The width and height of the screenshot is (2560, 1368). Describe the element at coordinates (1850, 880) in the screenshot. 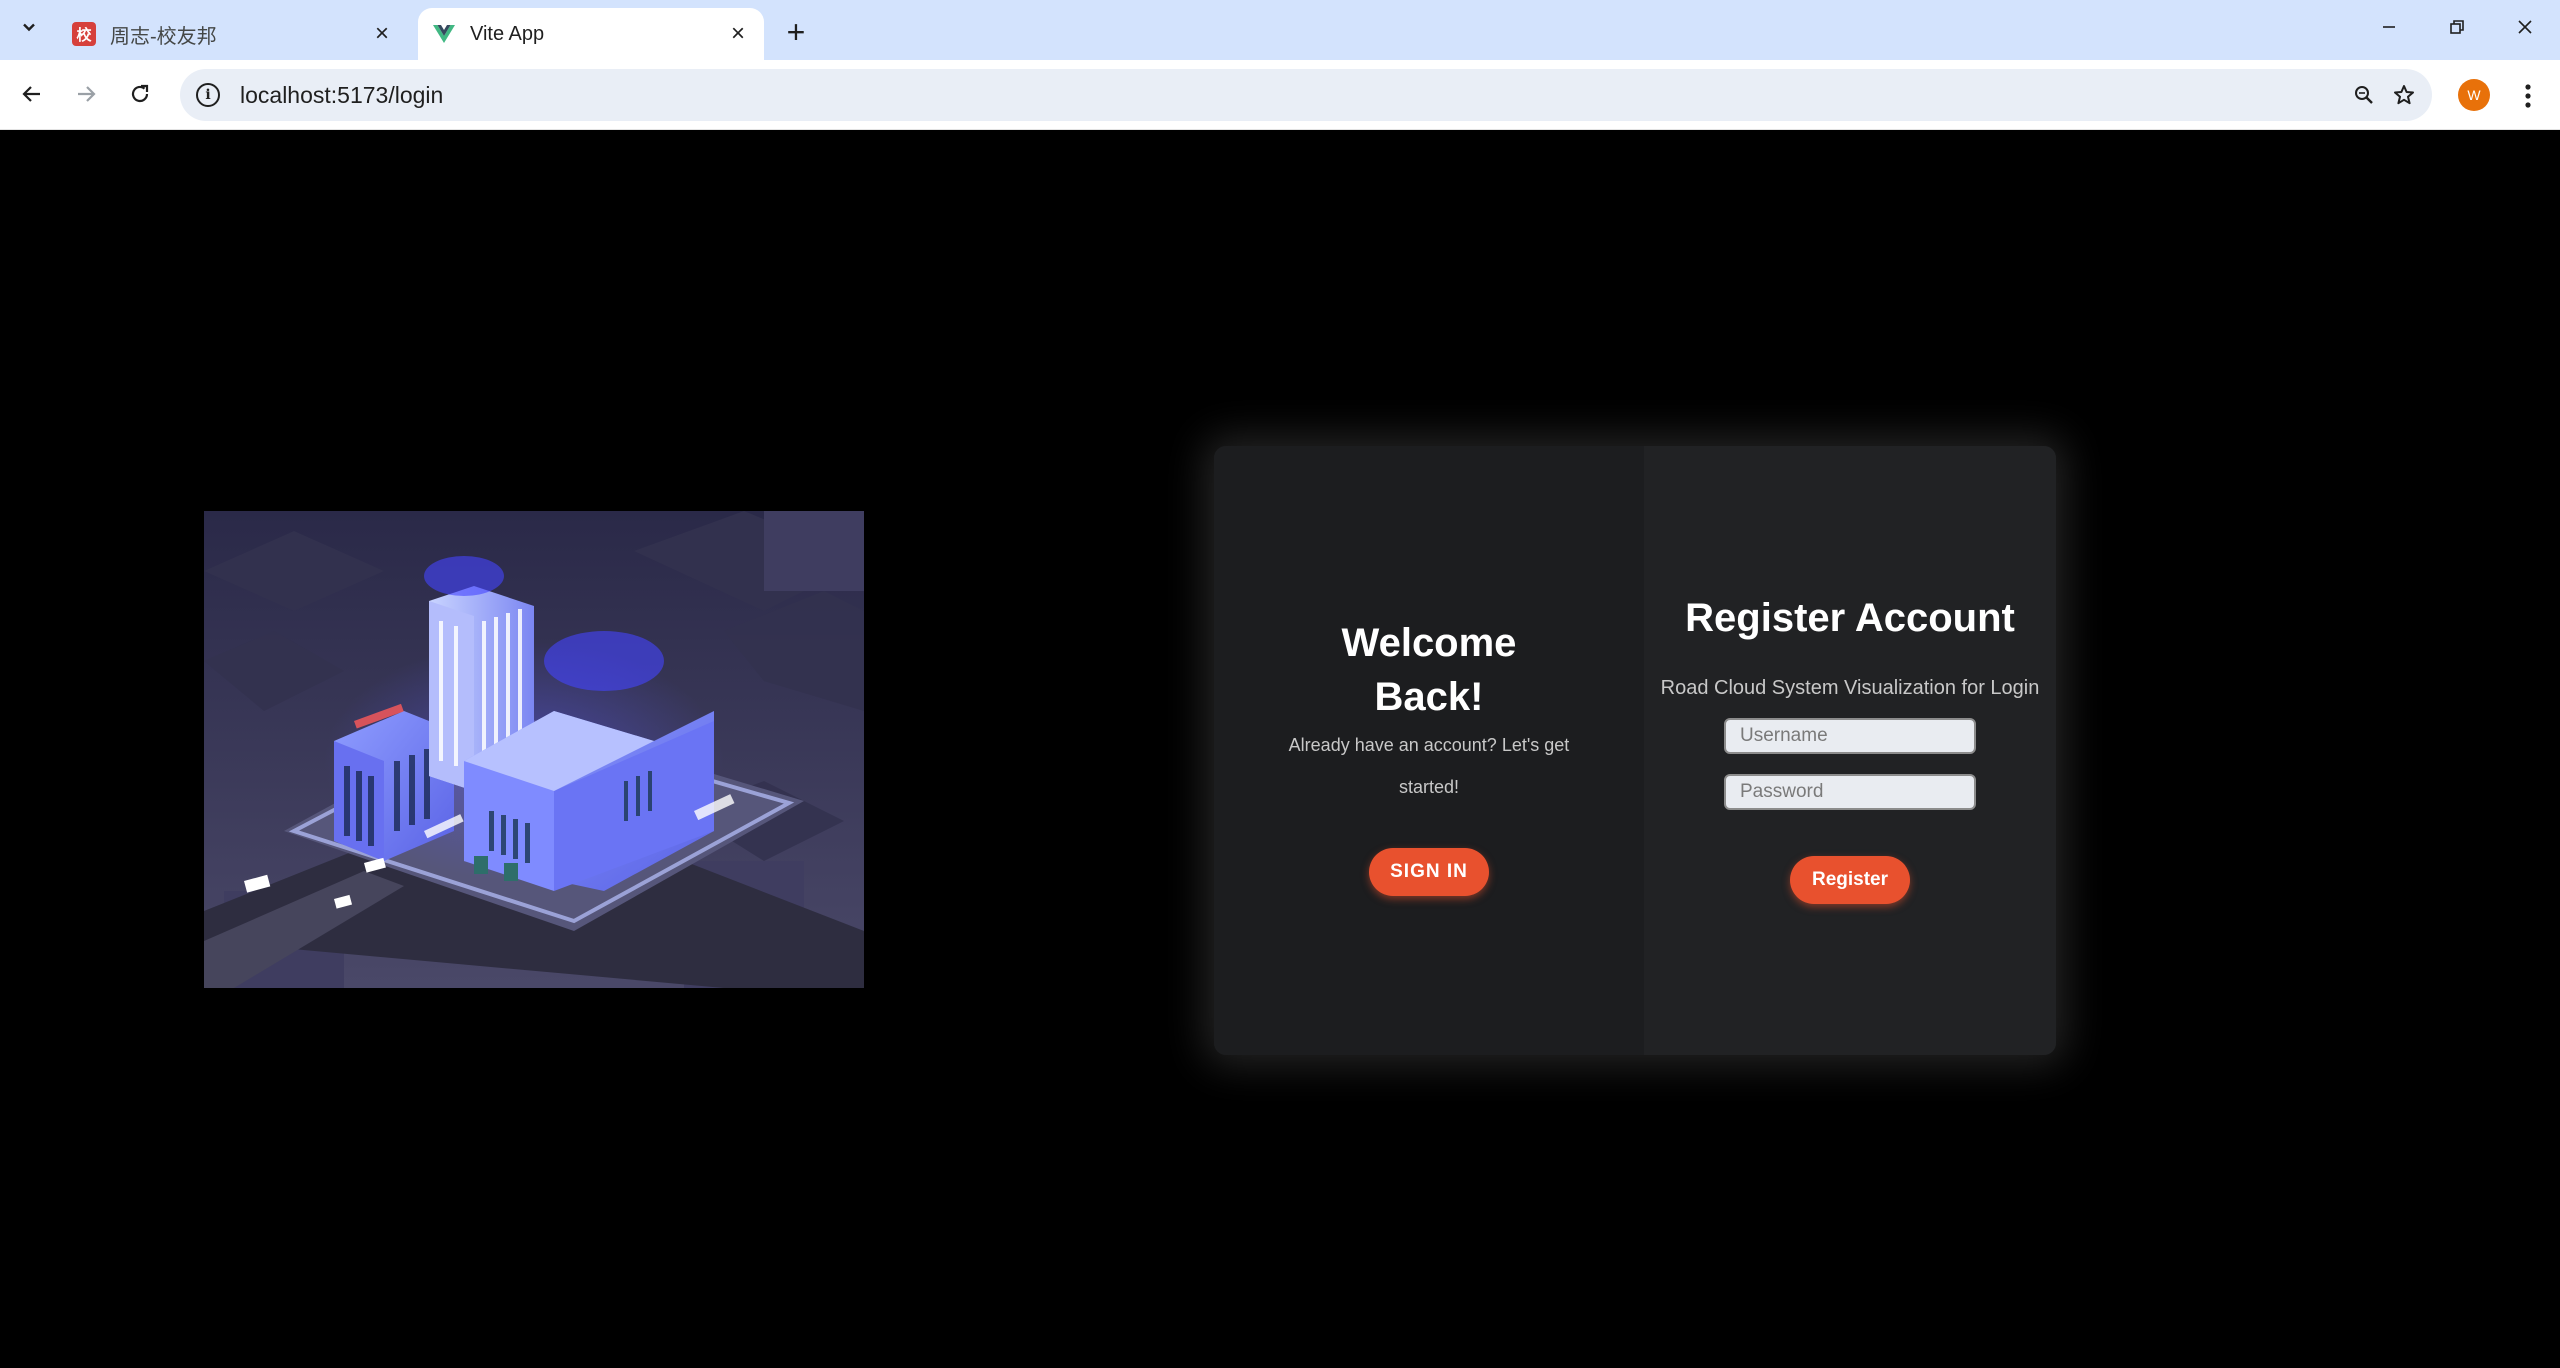

I see `register-button: Register` at that location.